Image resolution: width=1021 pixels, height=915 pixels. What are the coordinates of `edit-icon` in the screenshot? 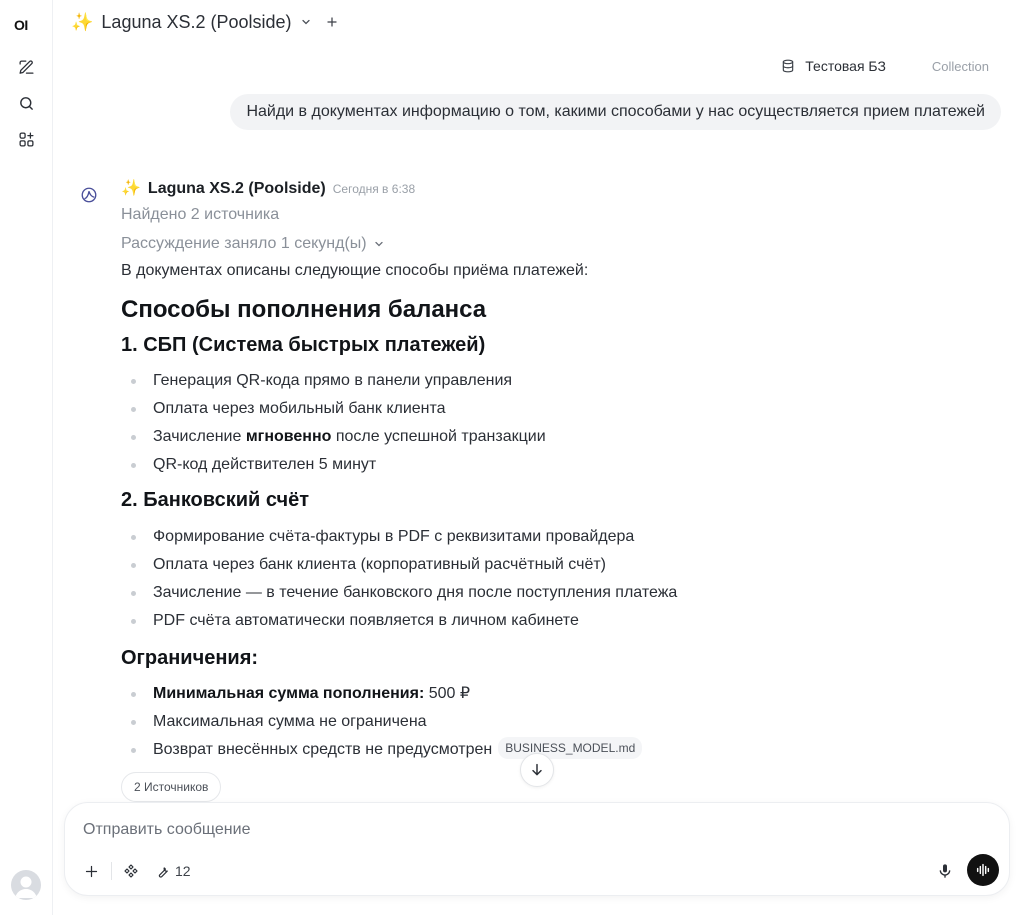 It's located at (26, 66).